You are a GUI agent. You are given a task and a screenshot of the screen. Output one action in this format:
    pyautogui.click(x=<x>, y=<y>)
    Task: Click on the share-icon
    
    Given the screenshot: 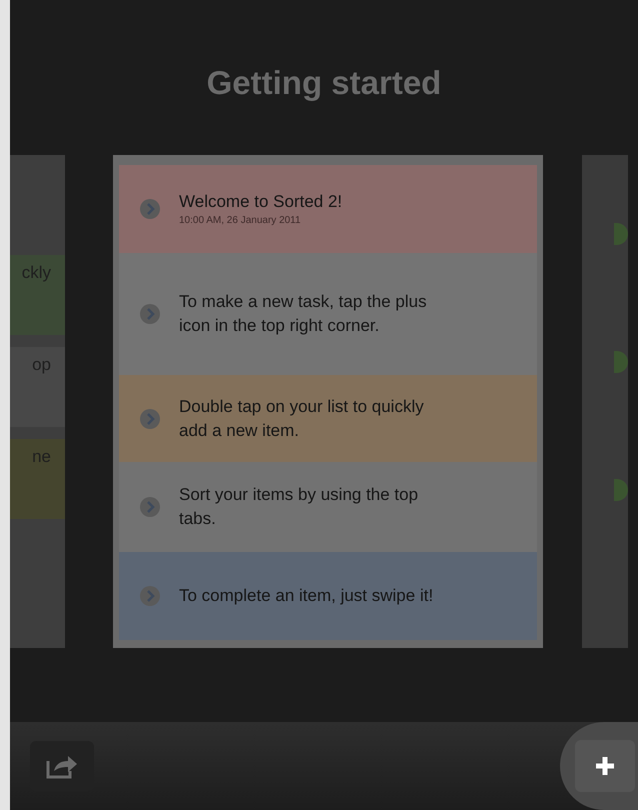 What is the action you would take?
    pyautogui.click(x=62, y=766)
    